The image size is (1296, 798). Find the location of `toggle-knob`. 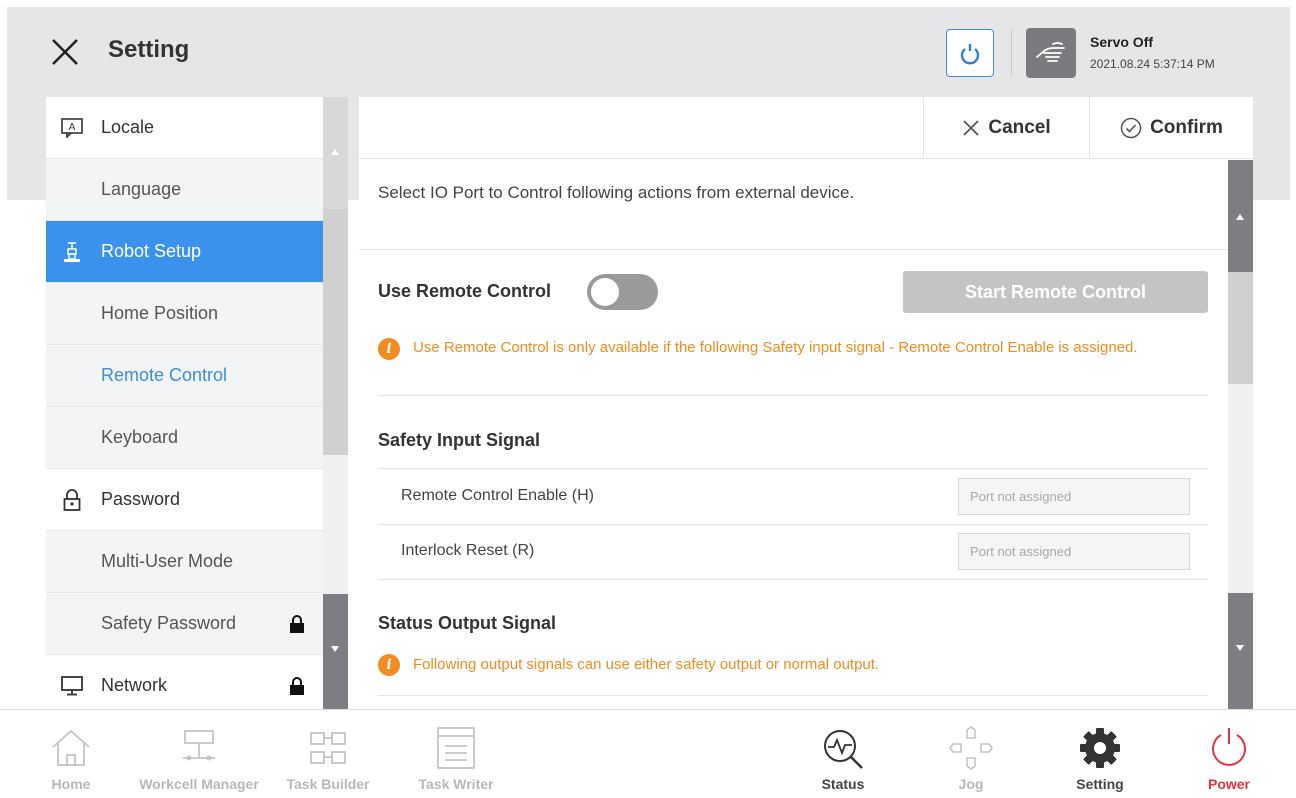

toggle-knob is located at coordinates (605, 292).